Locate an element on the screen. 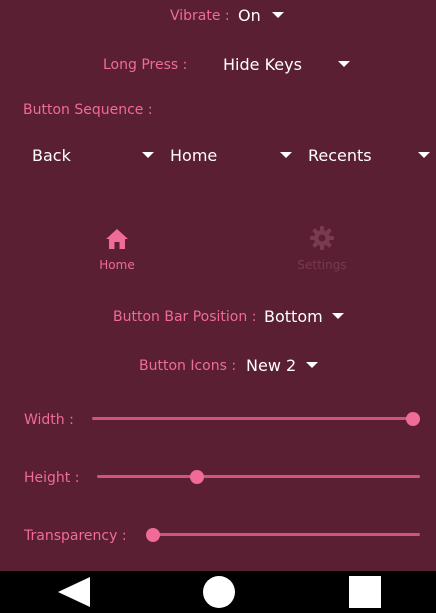 Image resolution: width=436 pixels, height=613 pixels. sequence-slot-3-dropdown: Recents is located at coordinates (369, 156).